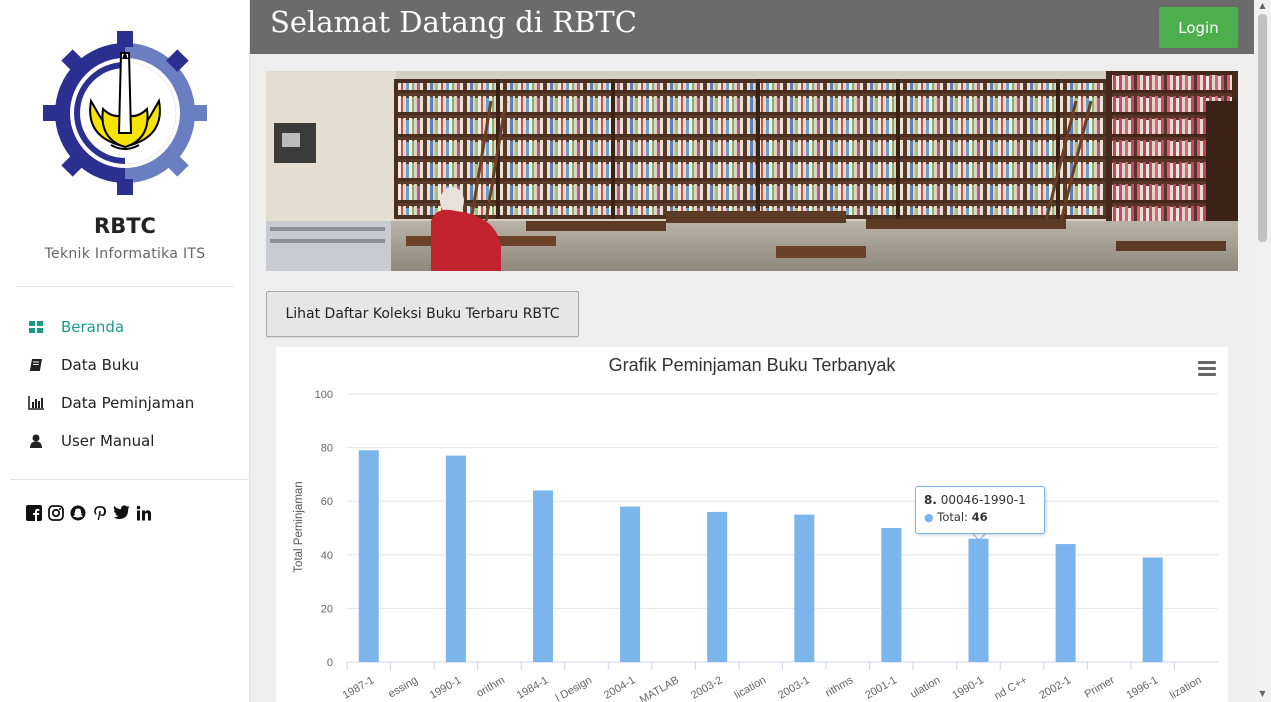 This screenshot has width=1271, height=702. What do you see at coordinates (108, 441) in the screenshot?
I see `sidebar-item-label: User Manual` at bounding box center [108, 441].